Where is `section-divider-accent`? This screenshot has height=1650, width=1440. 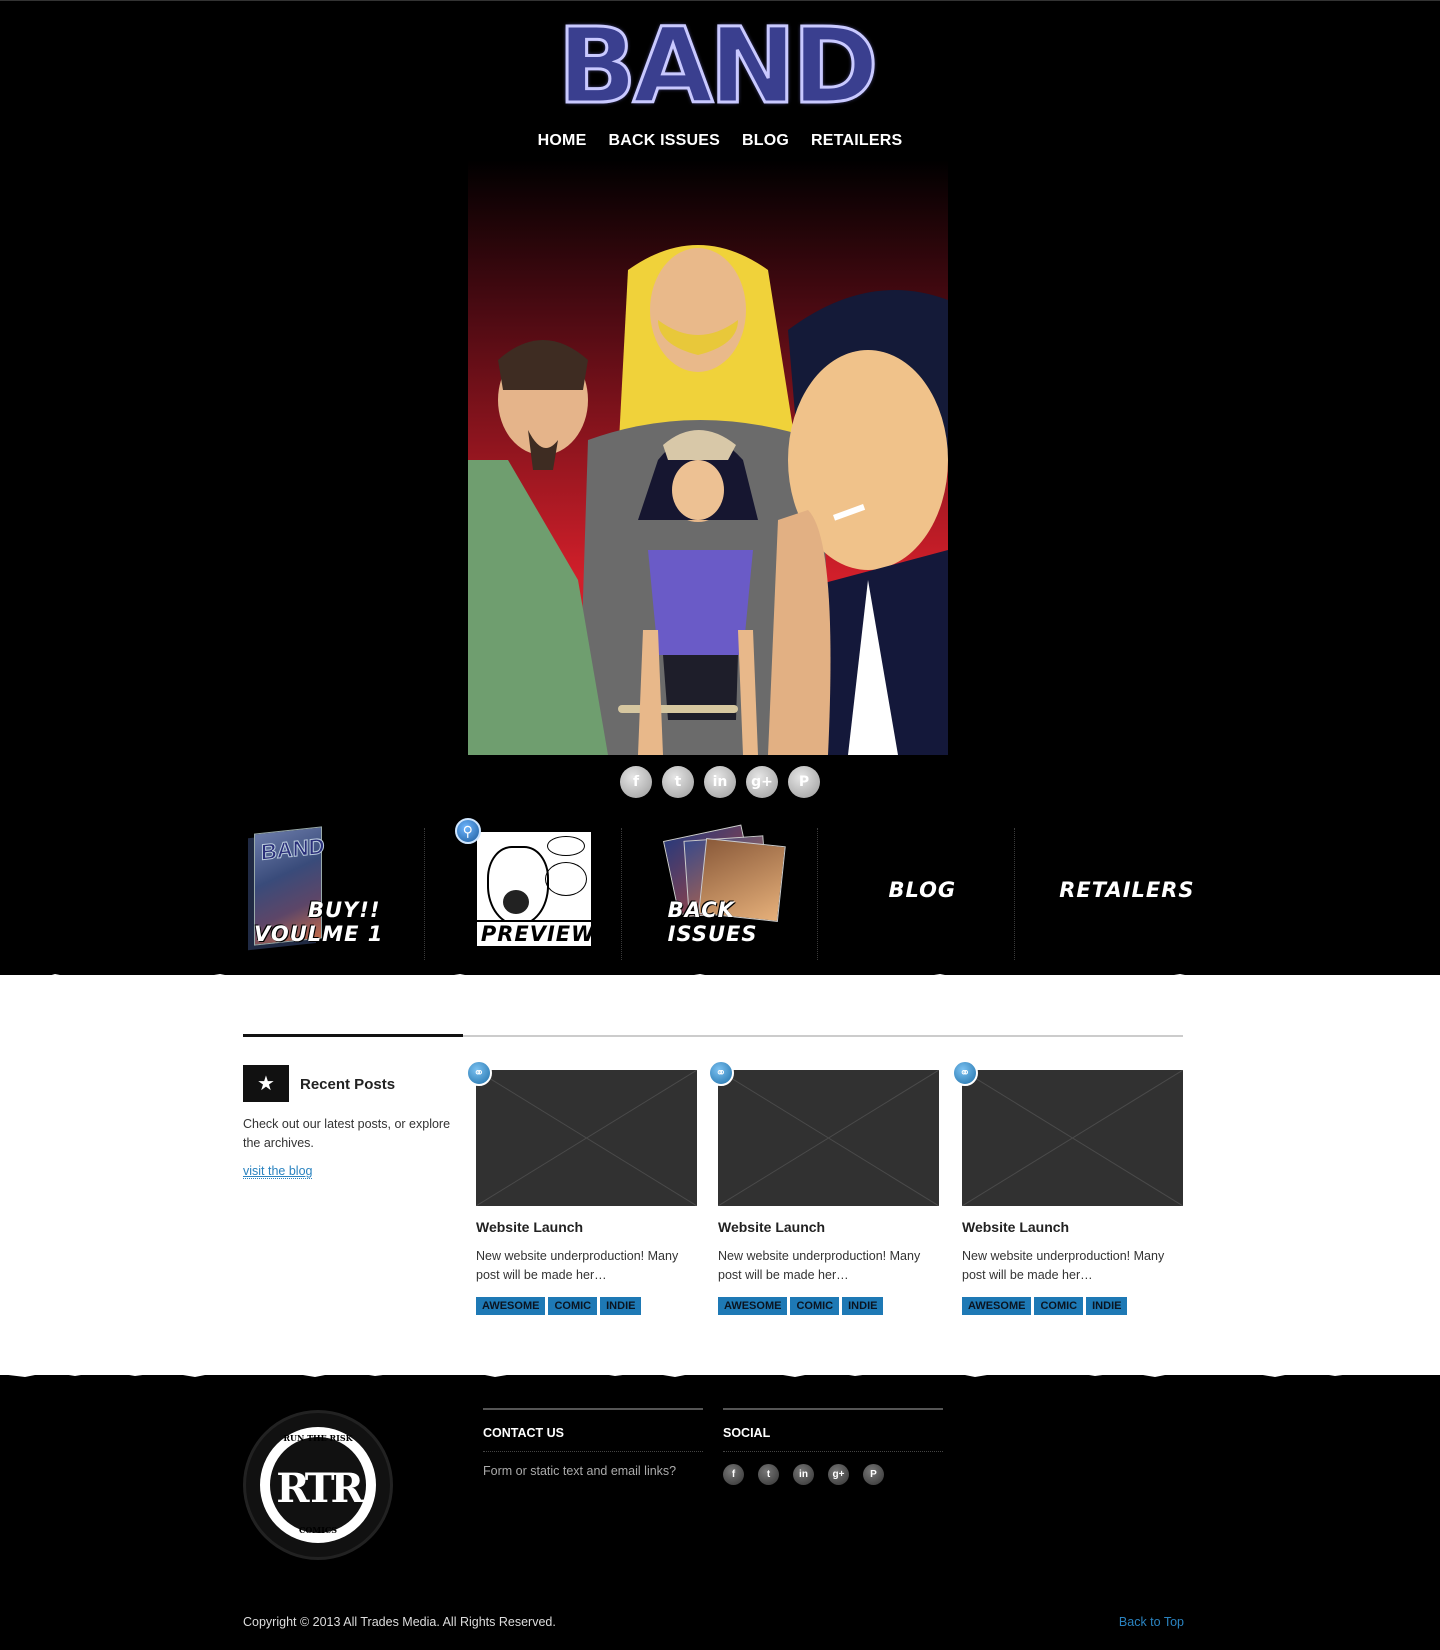 section-divider-accent is located at coordinates (353, 1035).